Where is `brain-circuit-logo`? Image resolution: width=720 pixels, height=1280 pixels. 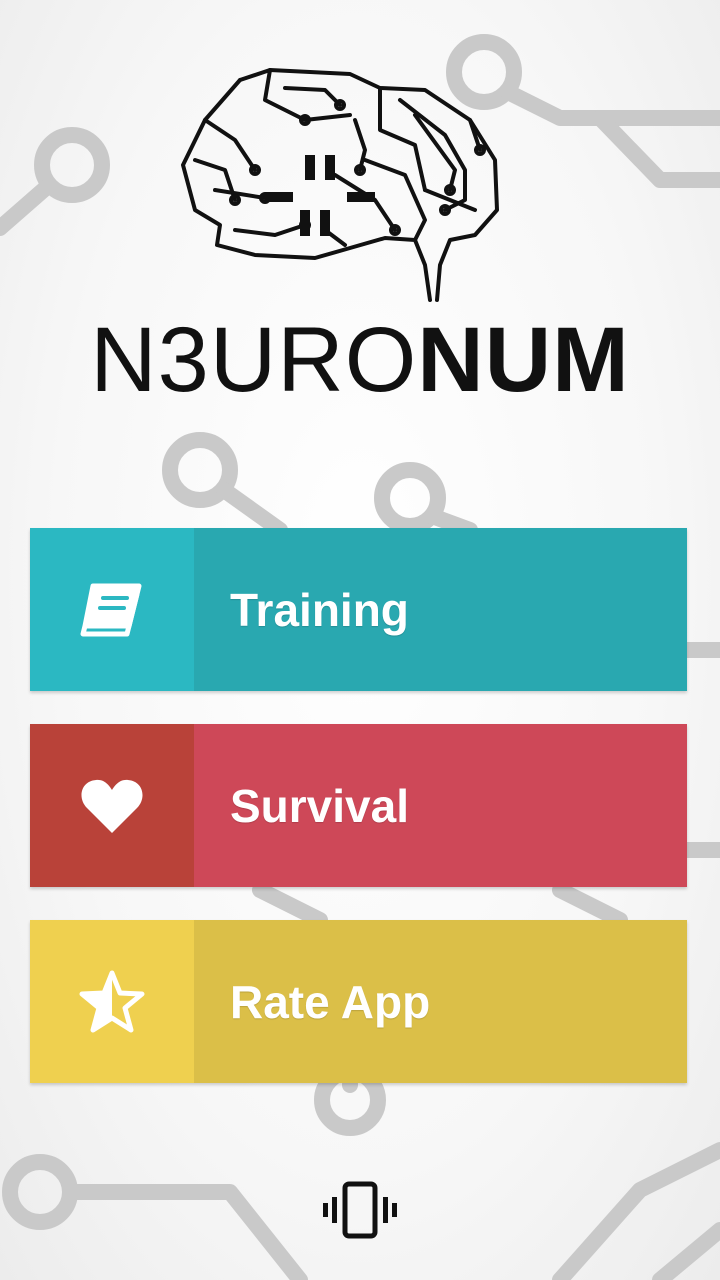
brain-circuit-logo is located at coordinates (340, 185).